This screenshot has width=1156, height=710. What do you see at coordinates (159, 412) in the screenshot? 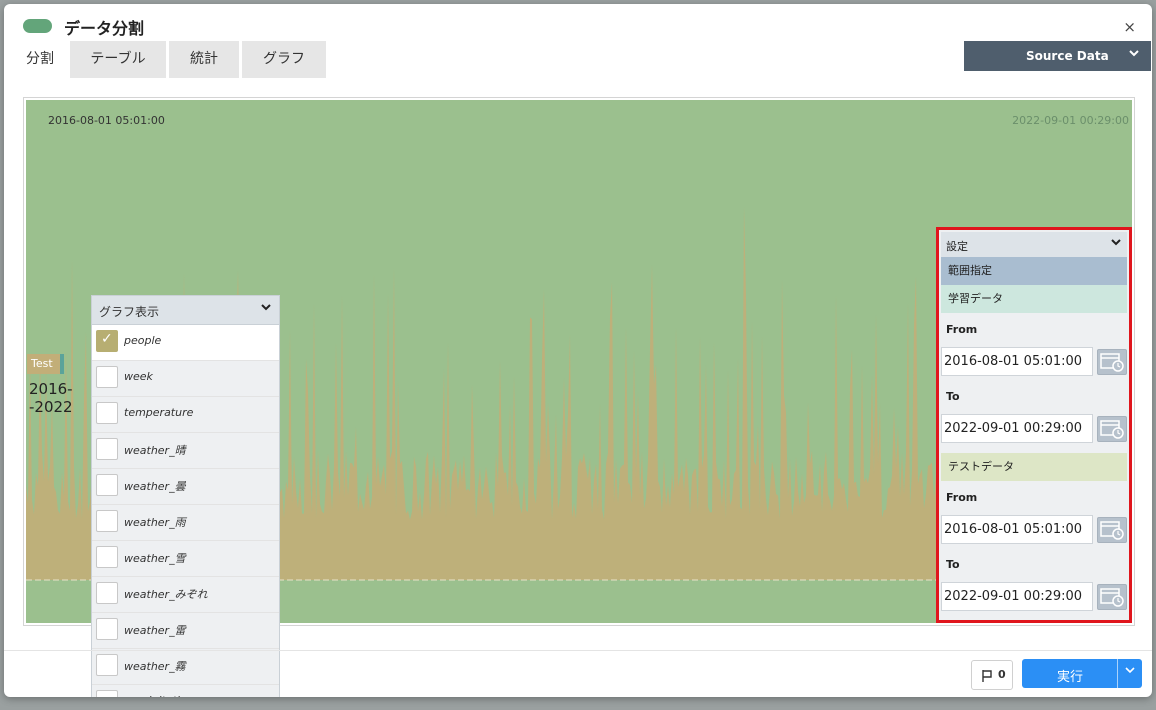
I see `series-label: temperature` at bounding box center [159, 412].